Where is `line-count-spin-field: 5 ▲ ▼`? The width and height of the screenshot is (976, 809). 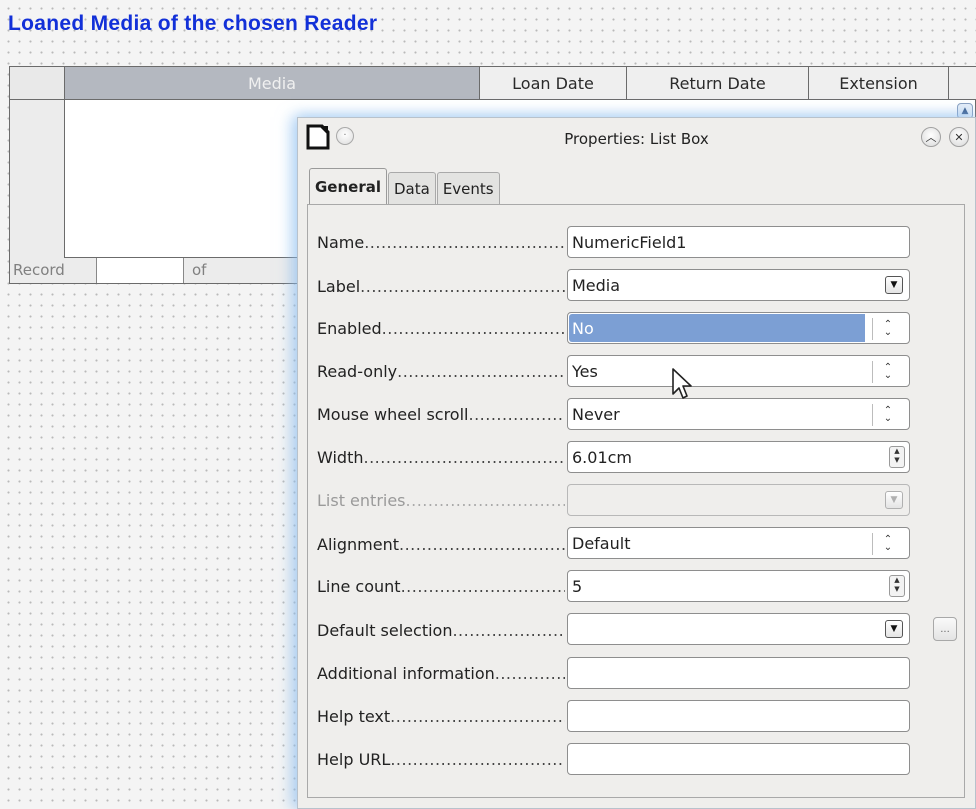 line-count-spin-field: 5 ▲ ▼ is located at coordinates (738, 586).